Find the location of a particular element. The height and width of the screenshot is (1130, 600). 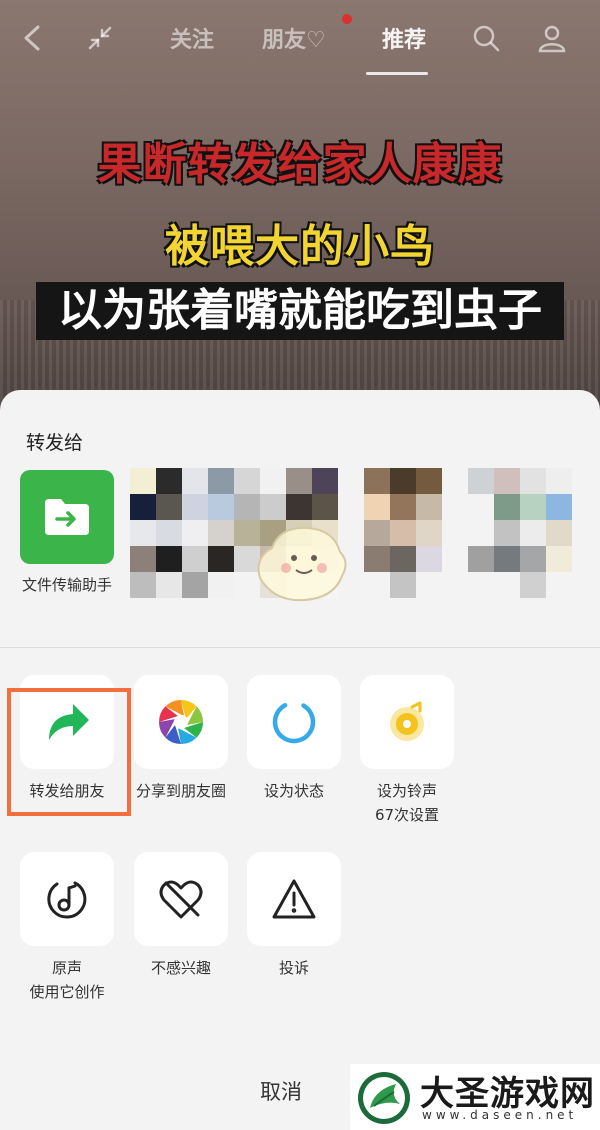

set-as-ringtone-button: 设为铃声 67次设置 is located at coordinates (407, 751).